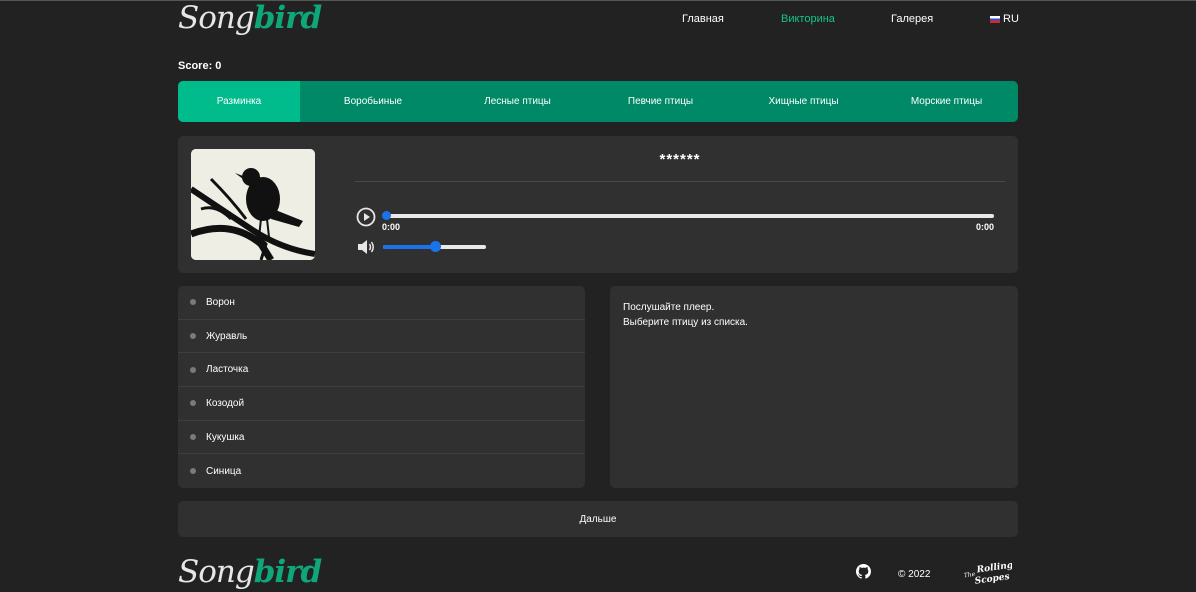 The width and height of the screenshot is (1196, 592). Describe the element at coordinates (985, 227) in the screenshot. I see `duration: 0:00` at that location.